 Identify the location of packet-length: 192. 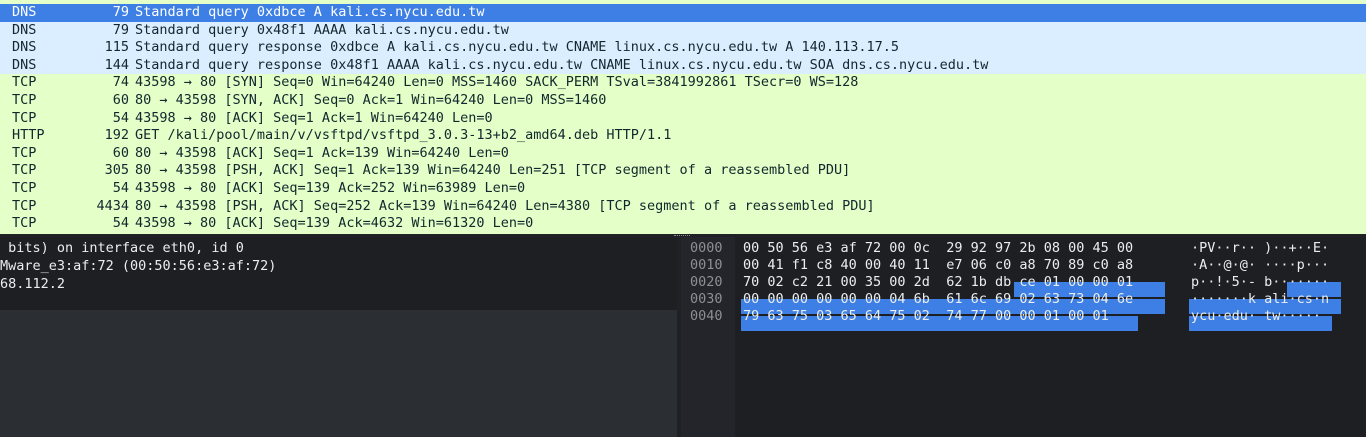
(116, 135).